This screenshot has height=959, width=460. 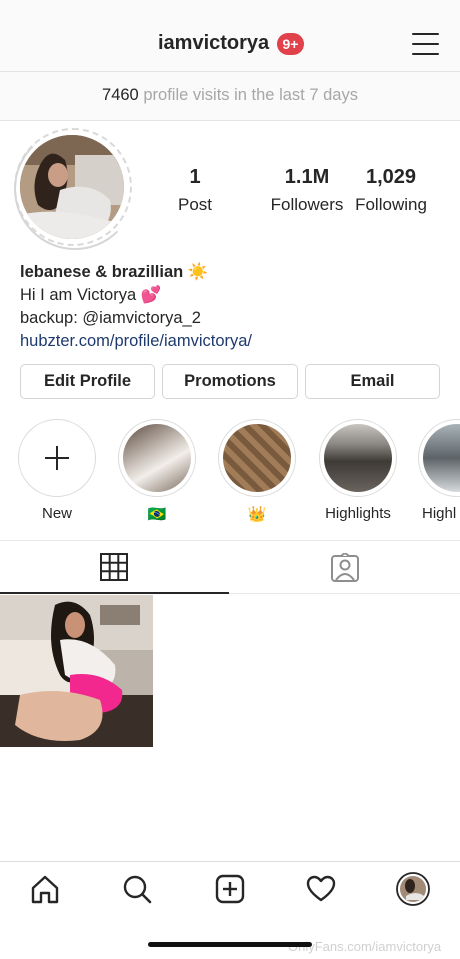 What do you see at coordinates (290, 44) in the screenshot?
I see `notification-badge: 9+` at bounding box center [290, 44].